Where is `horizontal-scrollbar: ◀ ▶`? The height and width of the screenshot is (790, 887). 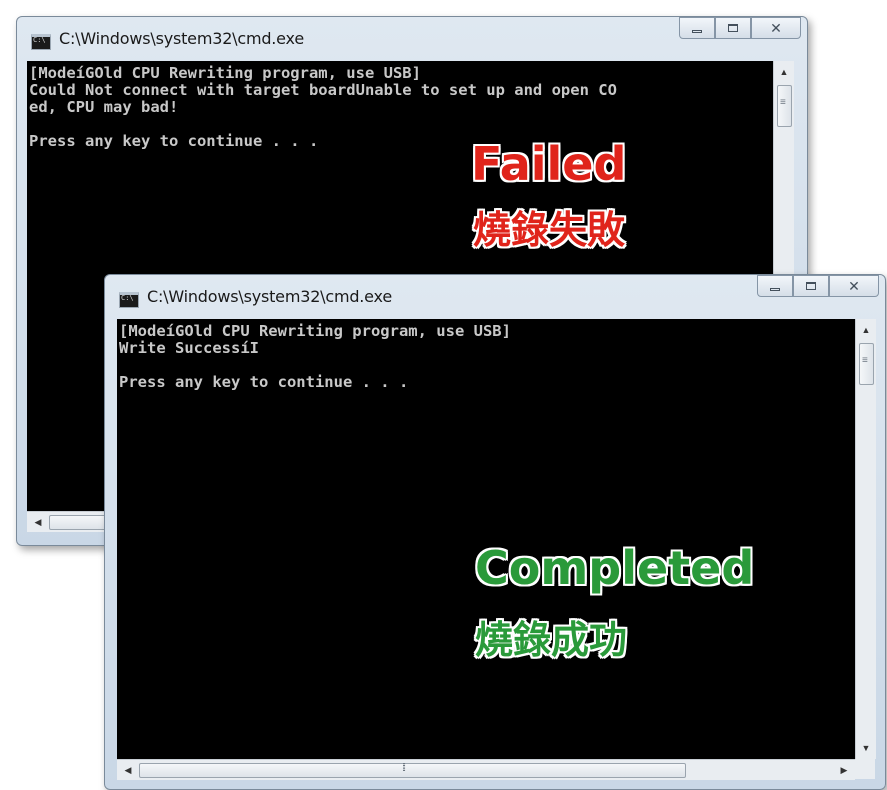
horizontal-scrollbar: ◀ ▶ is located at coordinates (486, 769).